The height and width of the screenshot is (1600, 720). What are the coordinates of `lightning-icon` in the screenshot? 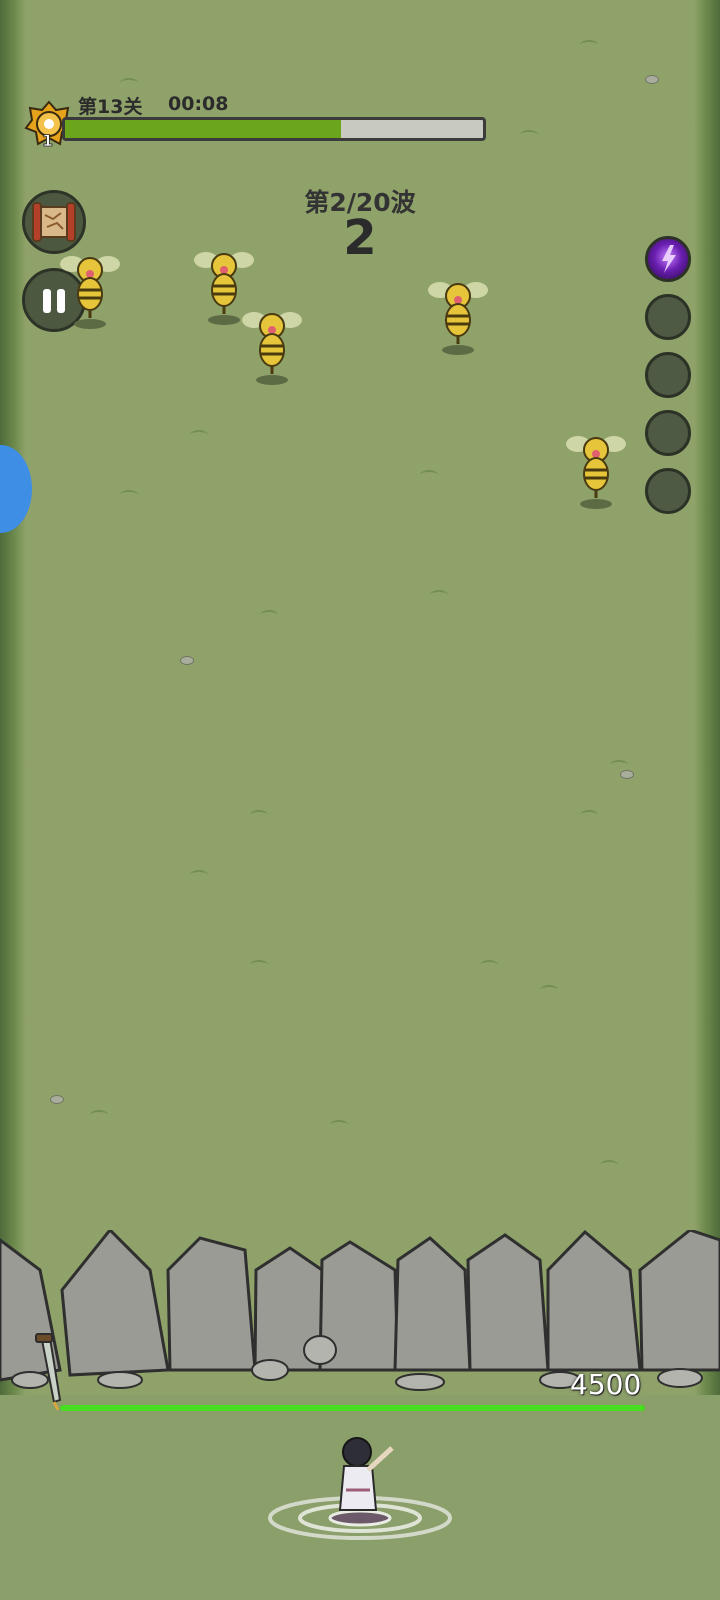 It's located at (669, 259).